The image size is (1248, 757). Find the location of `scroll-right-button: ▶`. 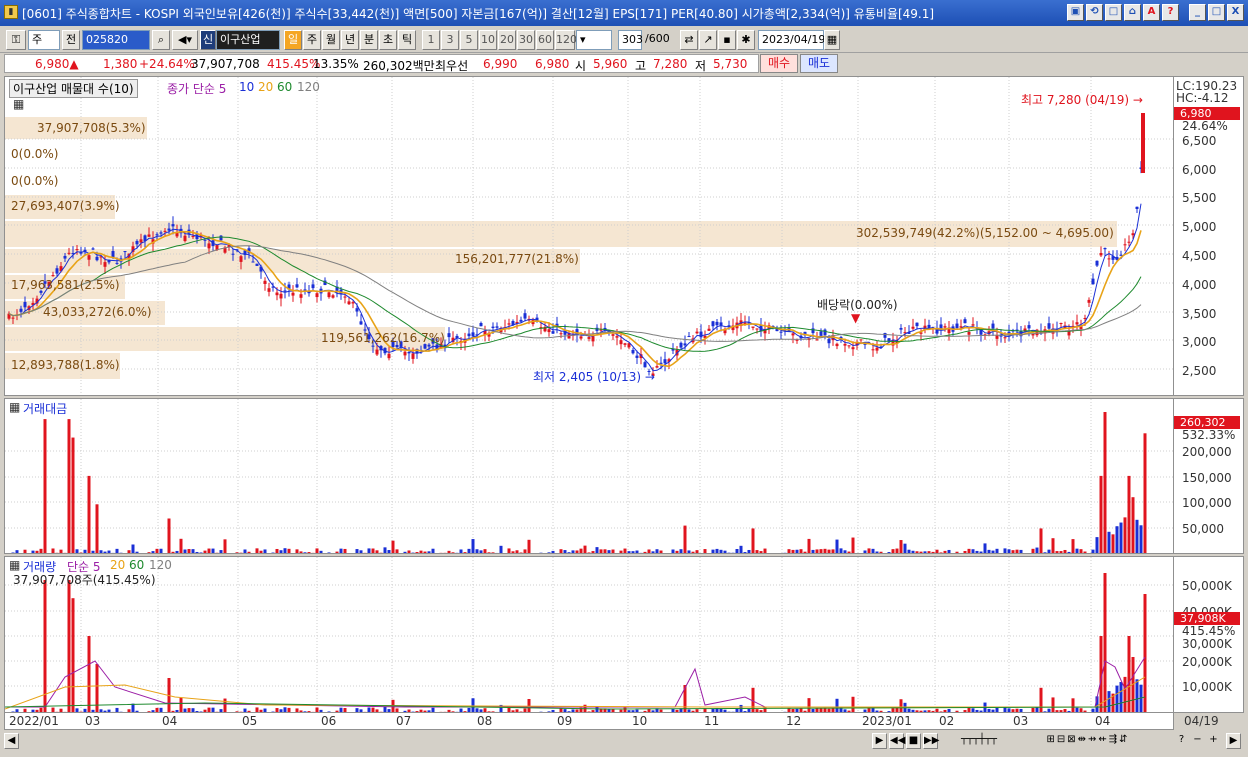

scroll-right-button: ▶ is located at coordinates (1233, 741).